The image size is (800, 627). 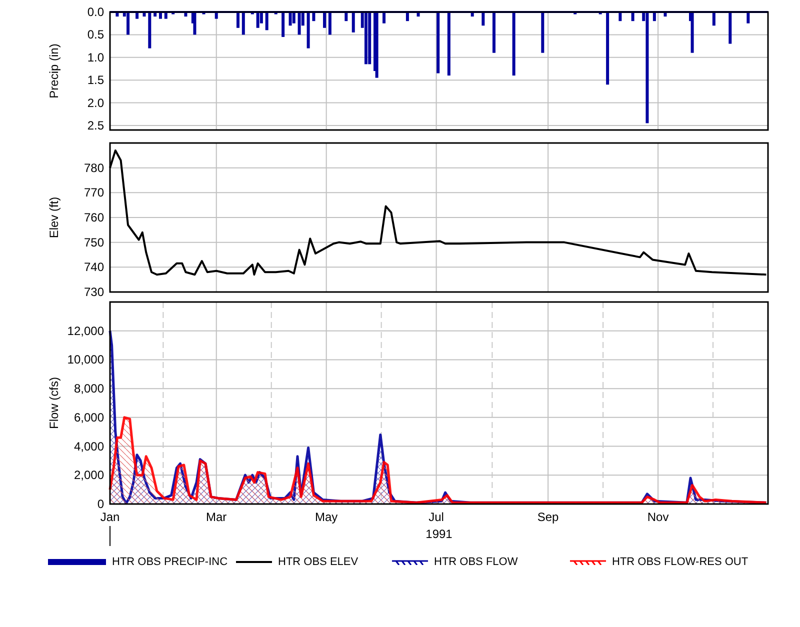 I want to click on tick-label: 10,000, so click(x=85, y=359).